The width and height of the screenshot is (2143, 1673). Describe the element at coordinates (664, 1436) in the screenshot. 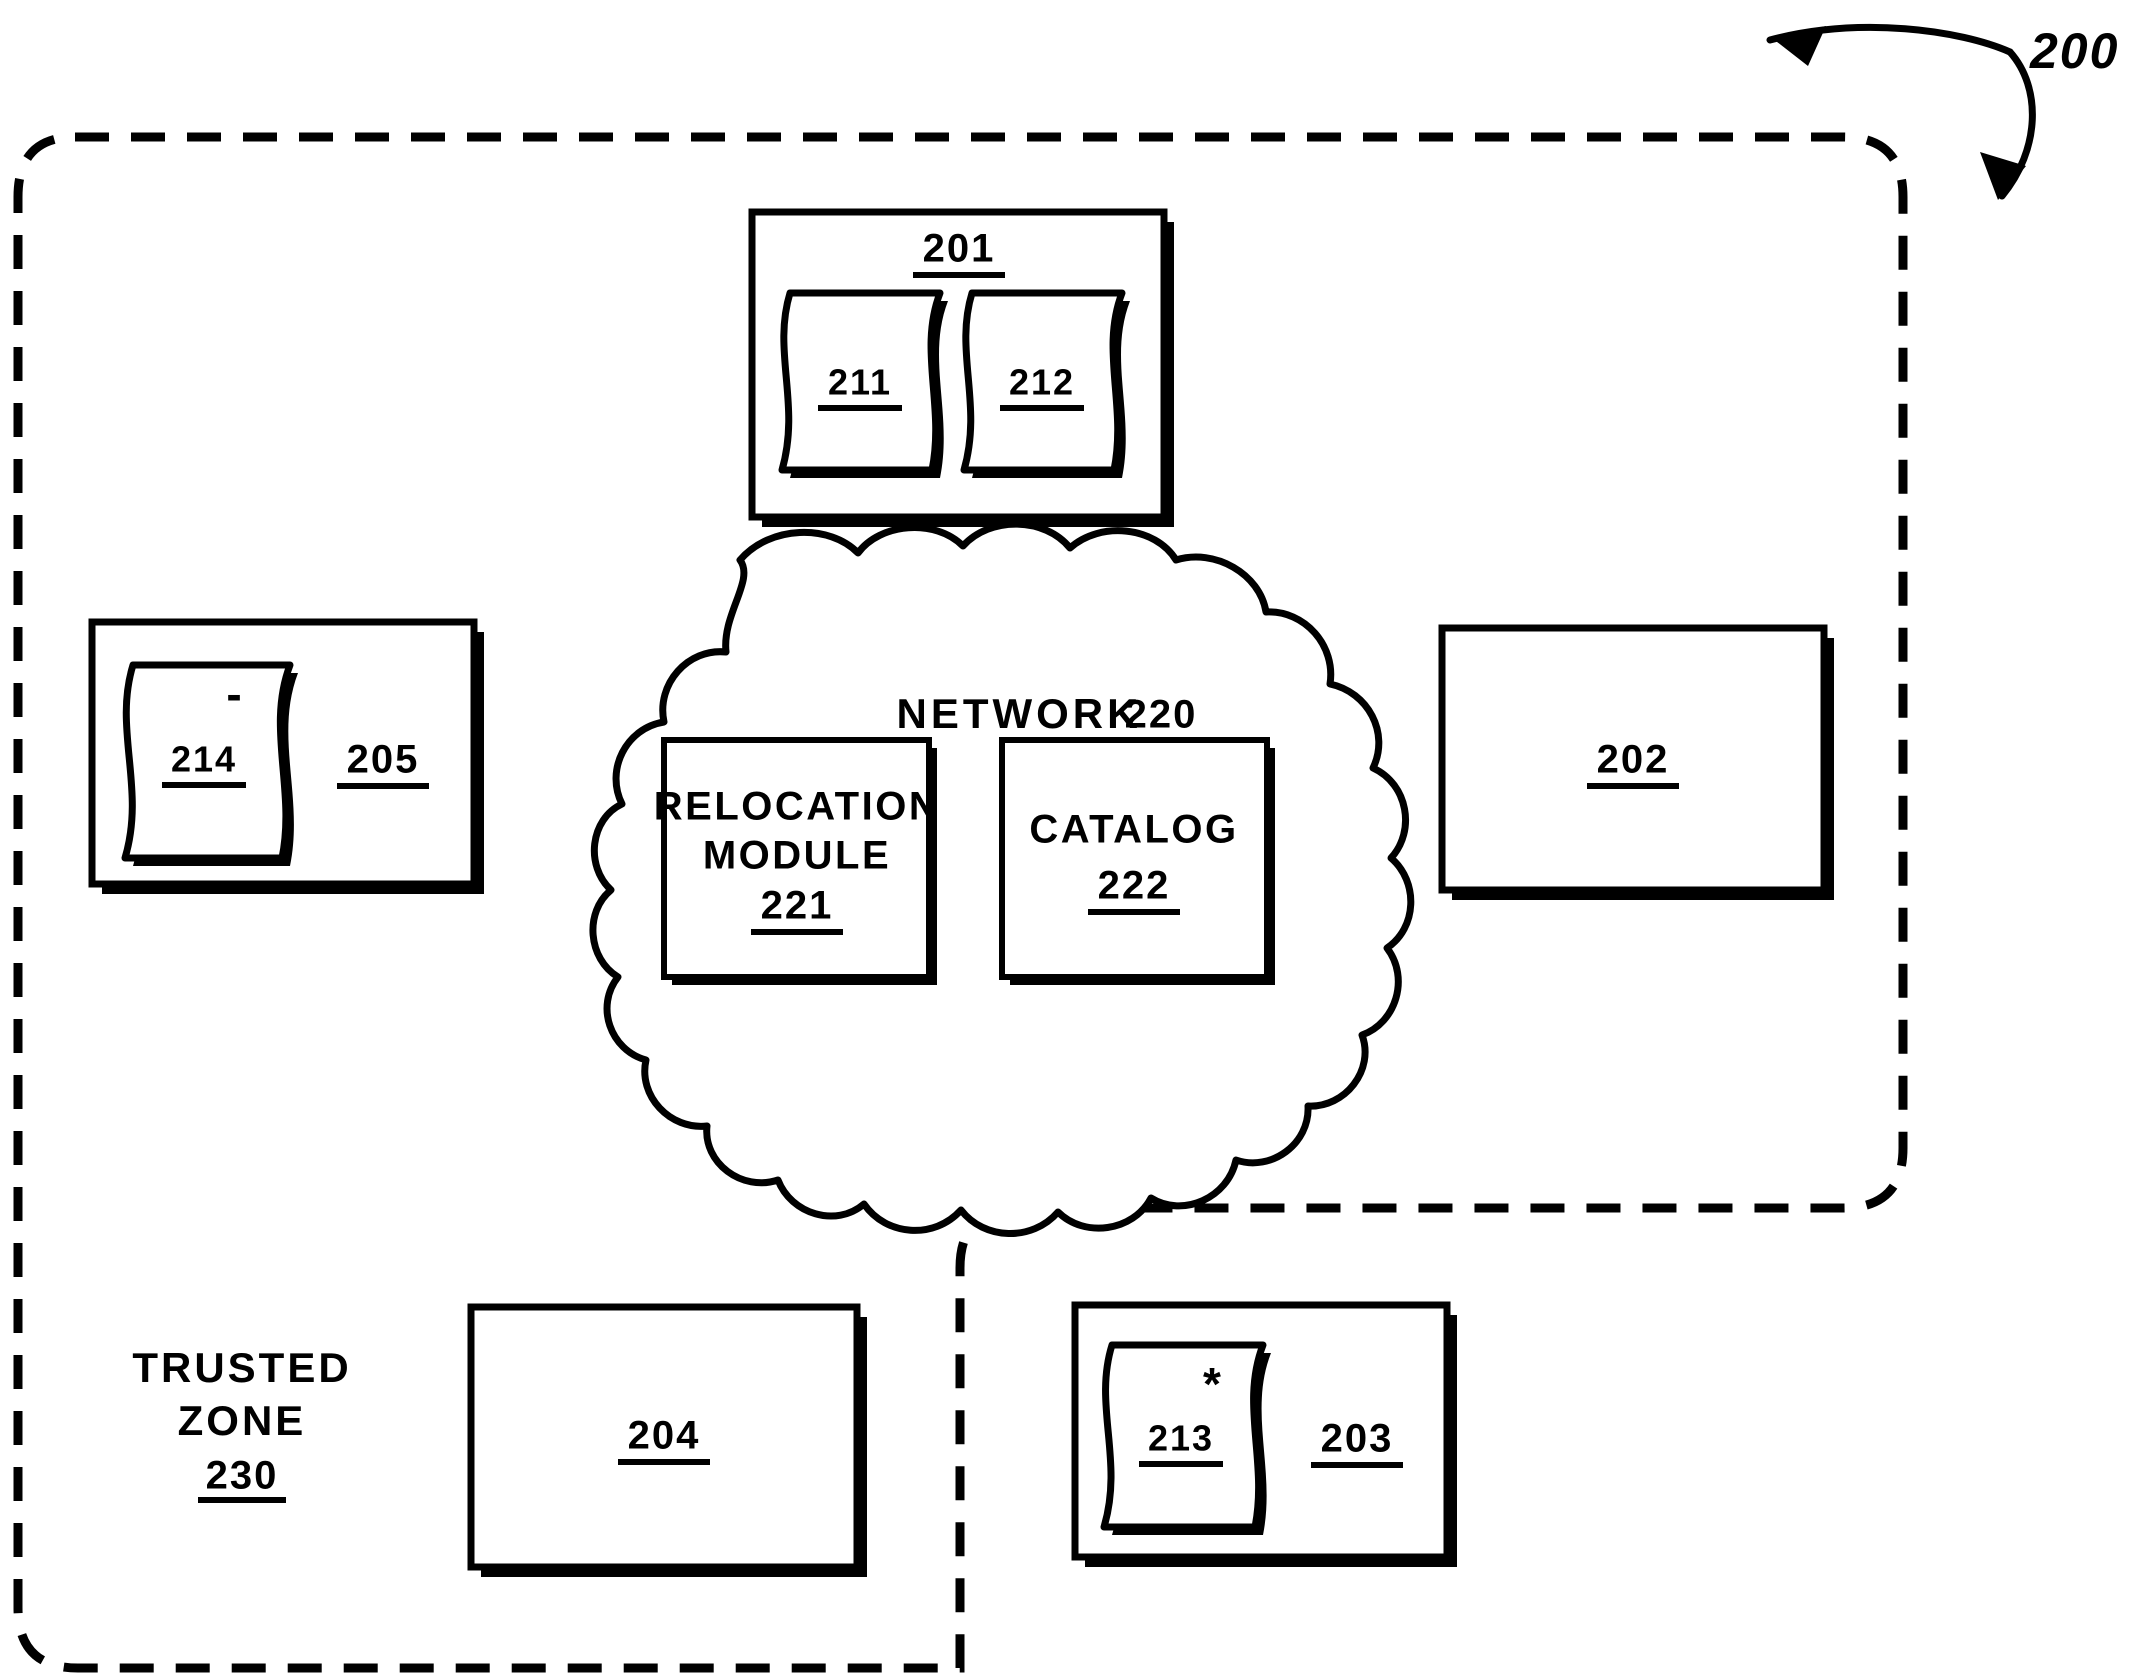

I see `node-204-ref: 204` at that location.